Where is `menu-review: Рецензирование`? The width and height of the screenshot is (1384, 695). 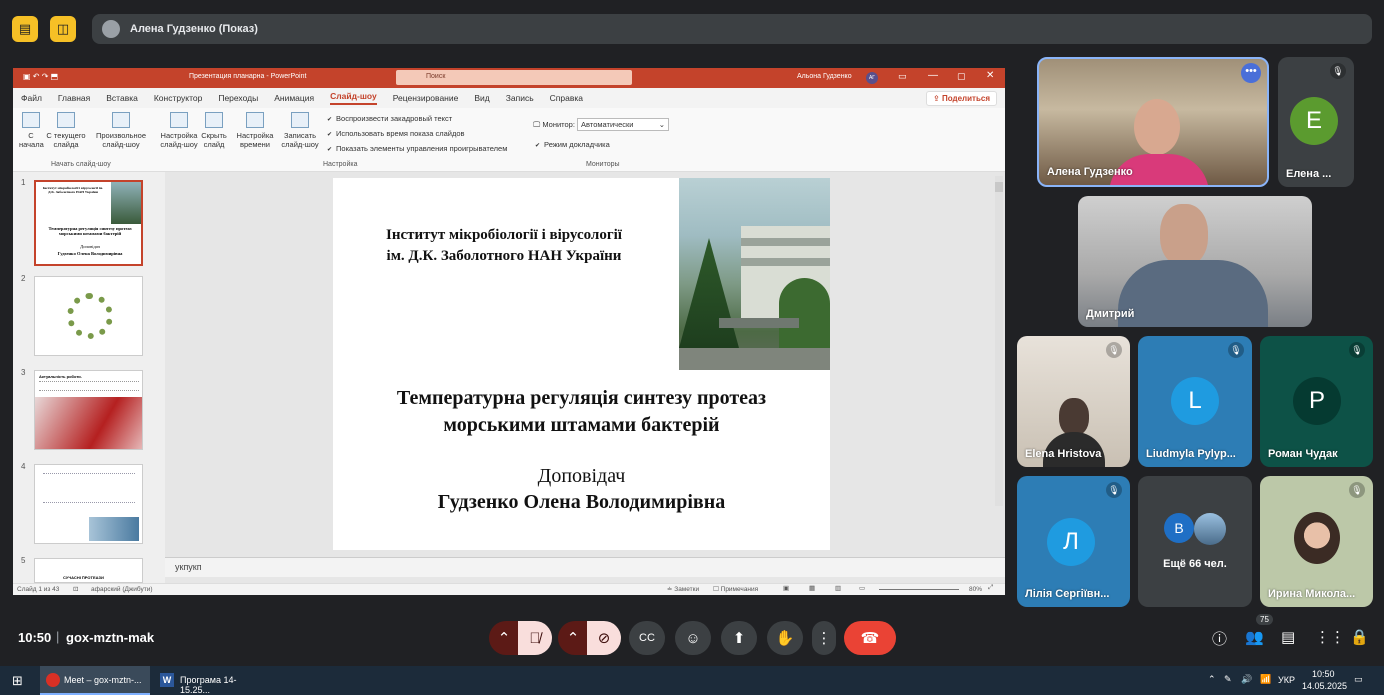 menu-review: Рецензирование is located at coordinates (426, 98).